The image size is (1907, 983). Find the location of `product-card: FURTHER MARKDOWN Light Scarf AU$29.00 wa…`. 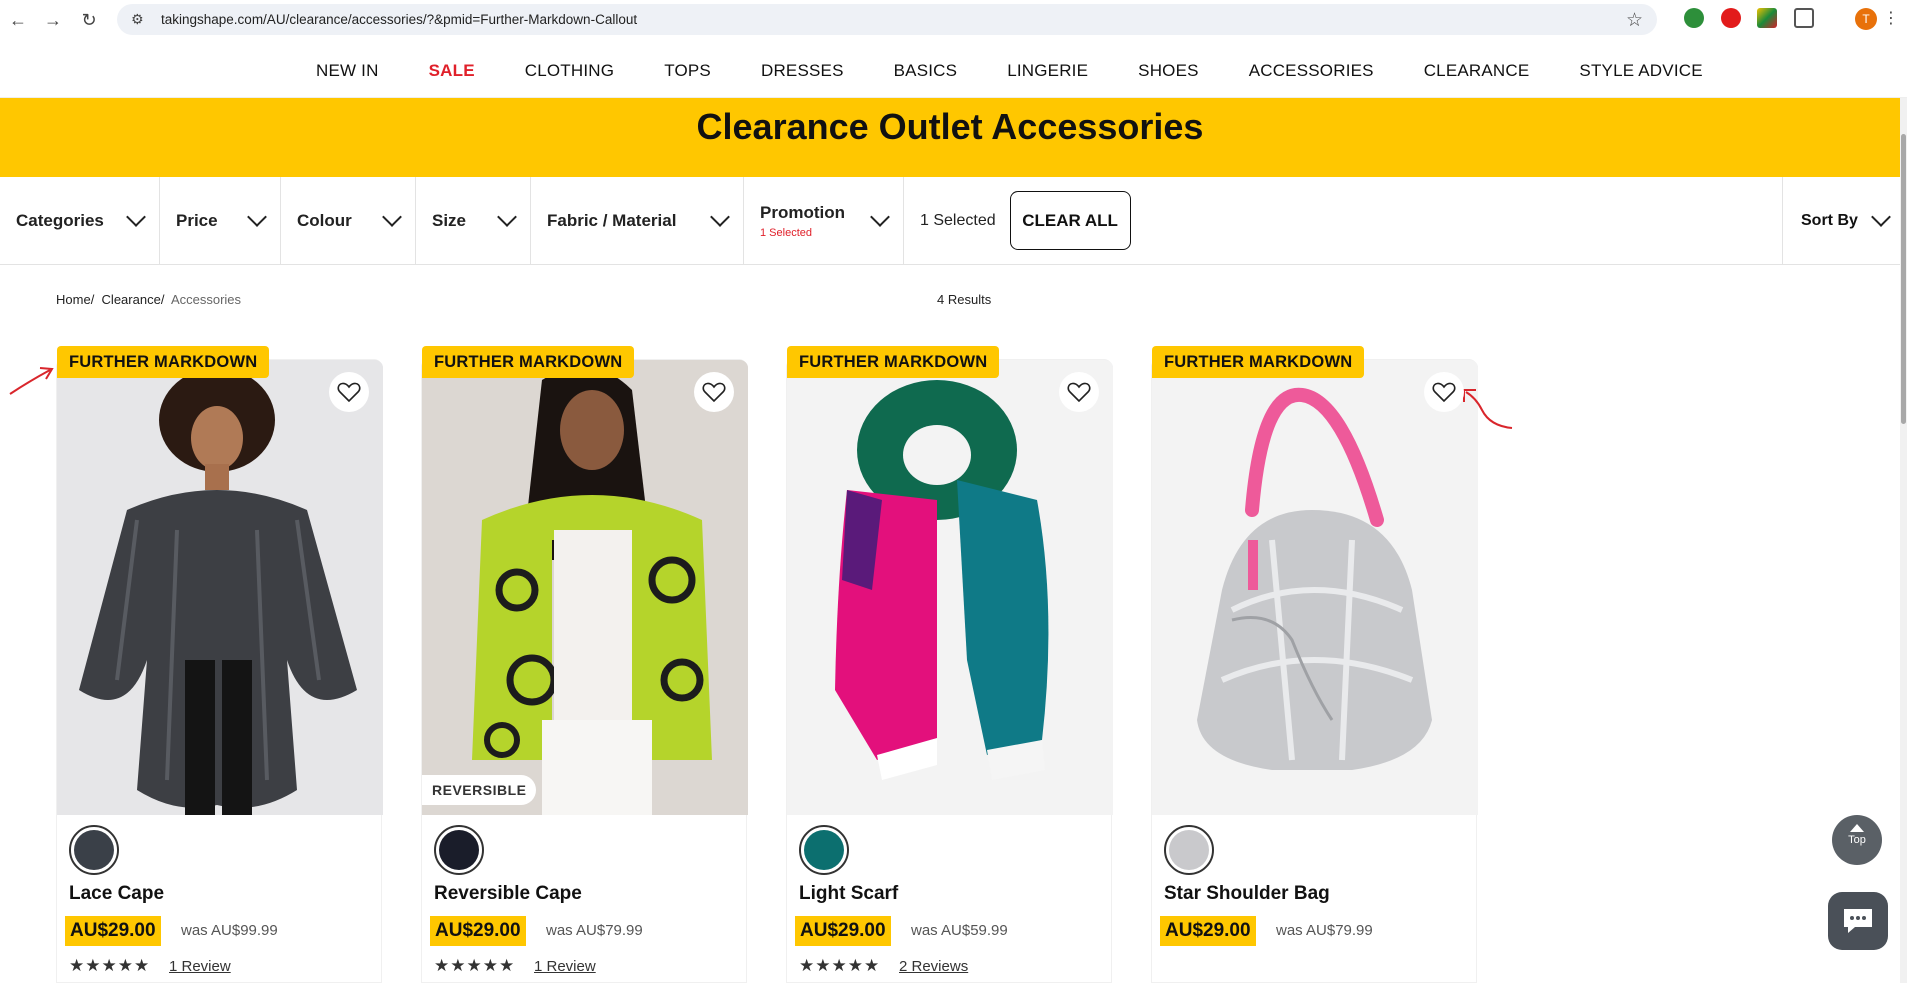

product-card: FURTHER MARKDOWN Light Scarf AU$29.00 wa… is located at coordinates (949, 664).